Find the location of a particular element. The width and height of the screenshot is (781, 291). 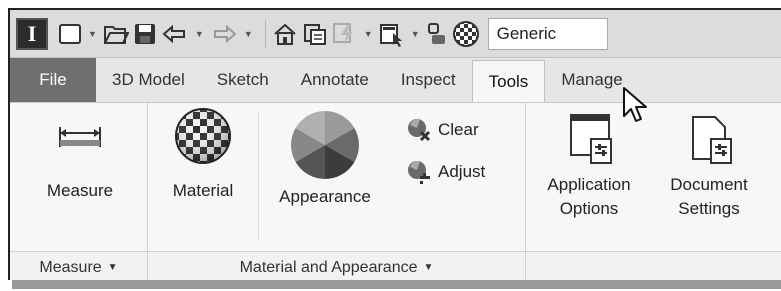

component-icon is located at coordinates (436, 33).